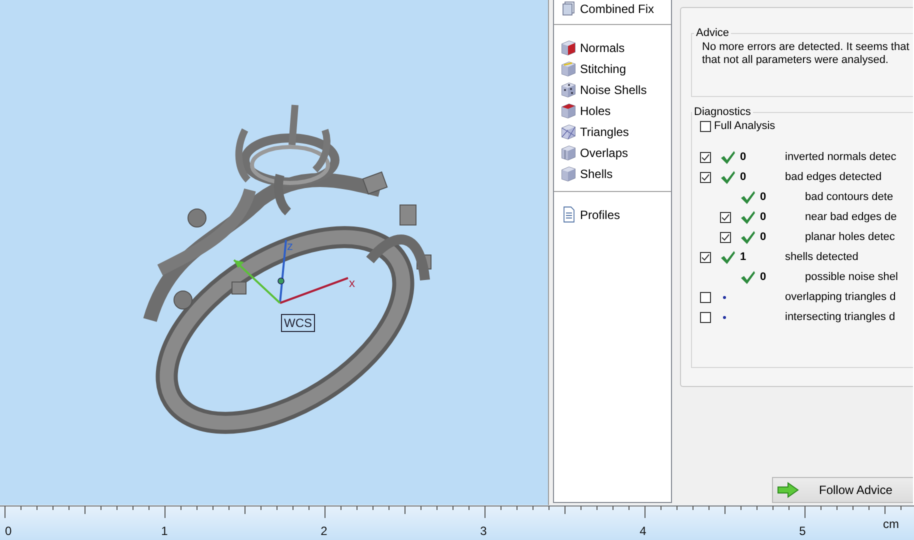 This screenshot has width=914, height=540. Describe the element at coordinates (290, 246) in the screenshot. I see `axis-label: z` at that location.